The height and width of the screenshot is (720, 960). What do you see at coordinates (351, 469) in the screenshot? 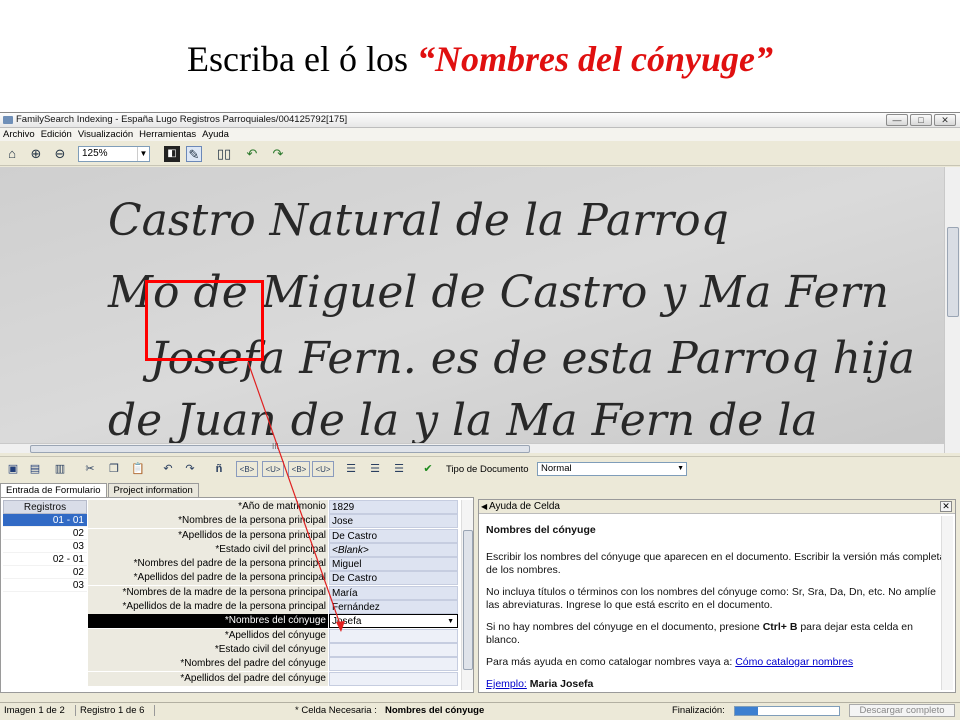
I see `insert-row-icon: ☰` at bounding box center [351, 469].